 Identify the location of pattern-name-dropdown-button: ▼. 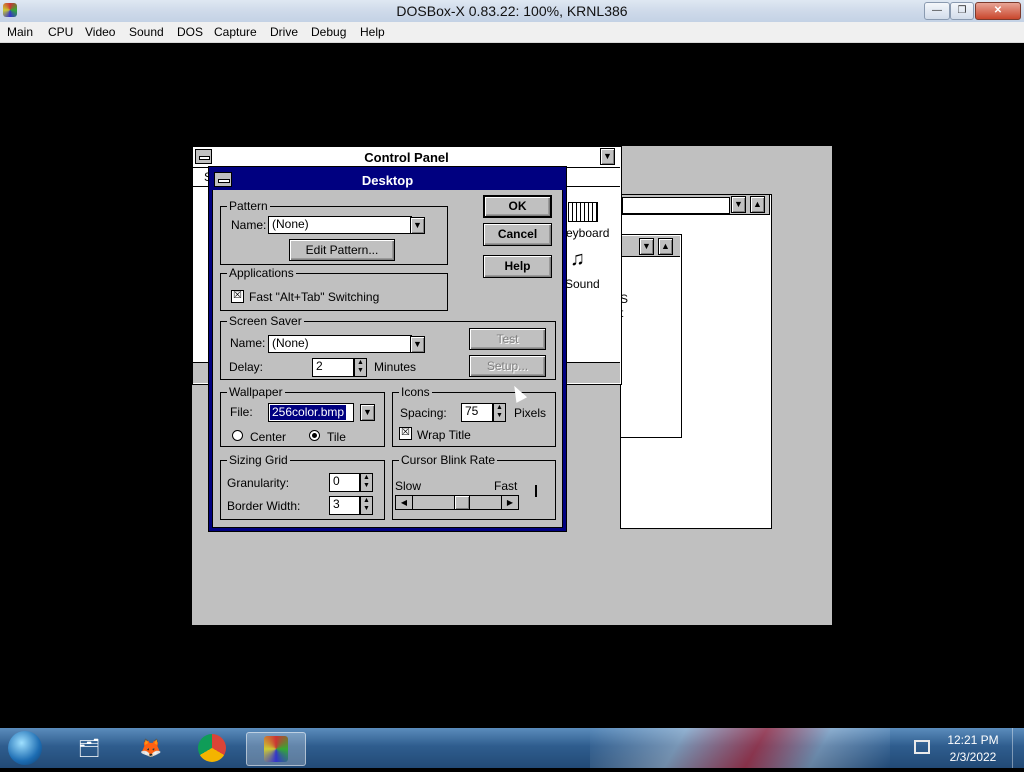
(417, 225).